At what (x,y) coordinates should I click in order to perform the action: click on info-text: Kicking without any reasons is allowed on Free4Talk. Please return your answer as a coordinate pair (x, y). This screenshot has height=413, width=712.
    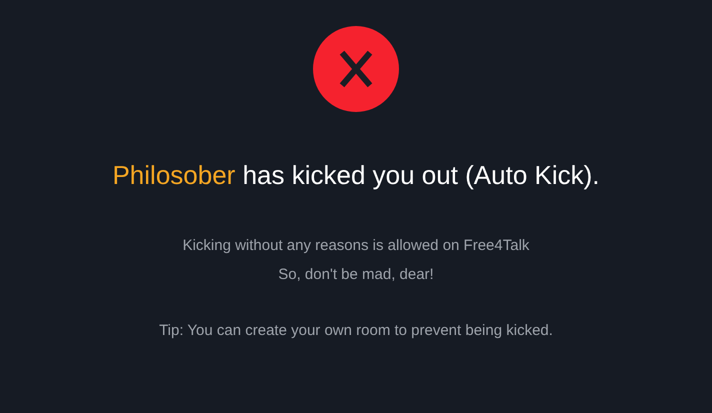
    Looking at the image, I should click on (356, 246).